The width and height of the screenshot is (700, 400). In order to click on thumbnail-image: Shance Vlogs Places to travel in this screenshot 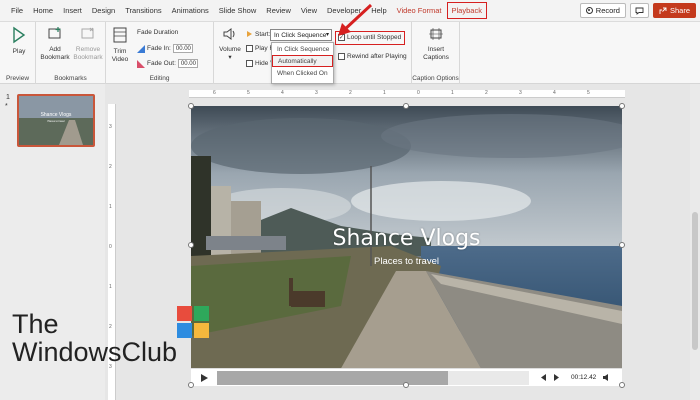, I will do `click(56, 120)`.